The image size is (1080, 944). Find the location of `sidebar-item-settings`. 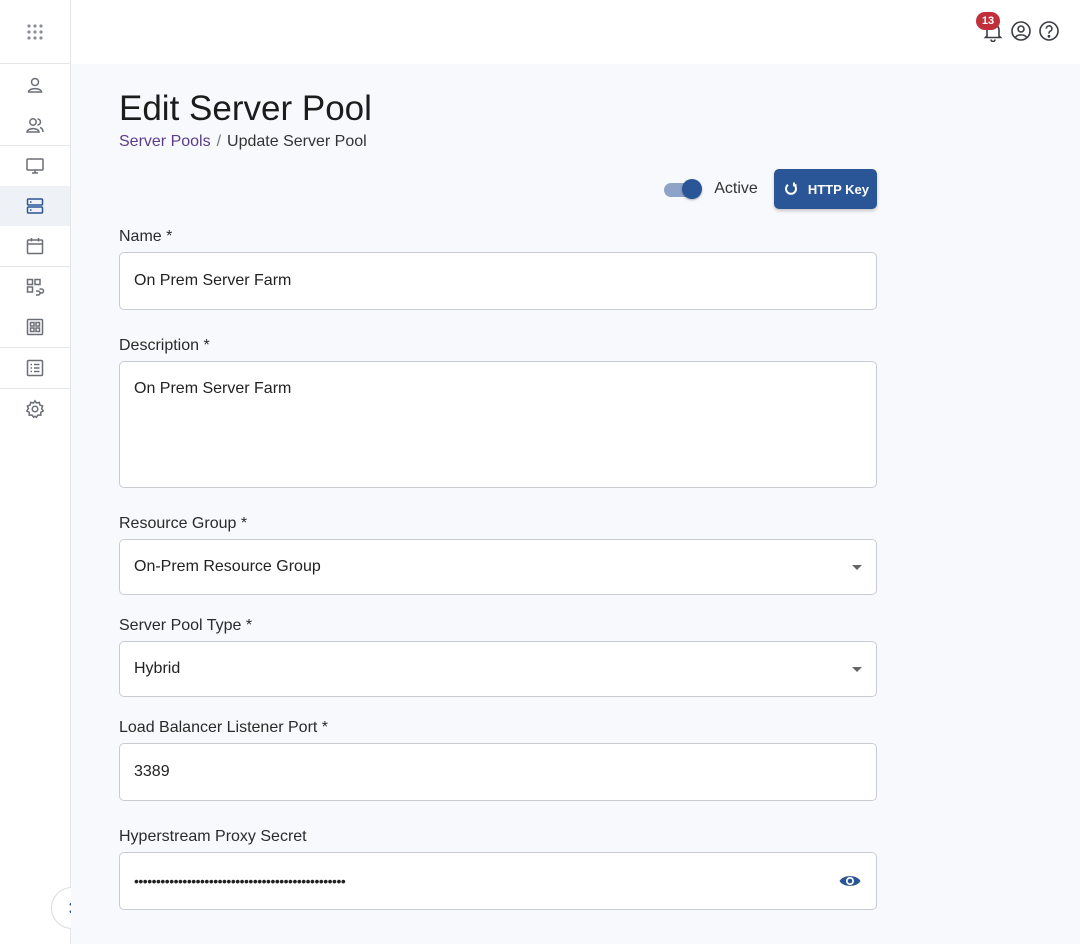

sidebar-item-settings is located at coordinates (35, 409).